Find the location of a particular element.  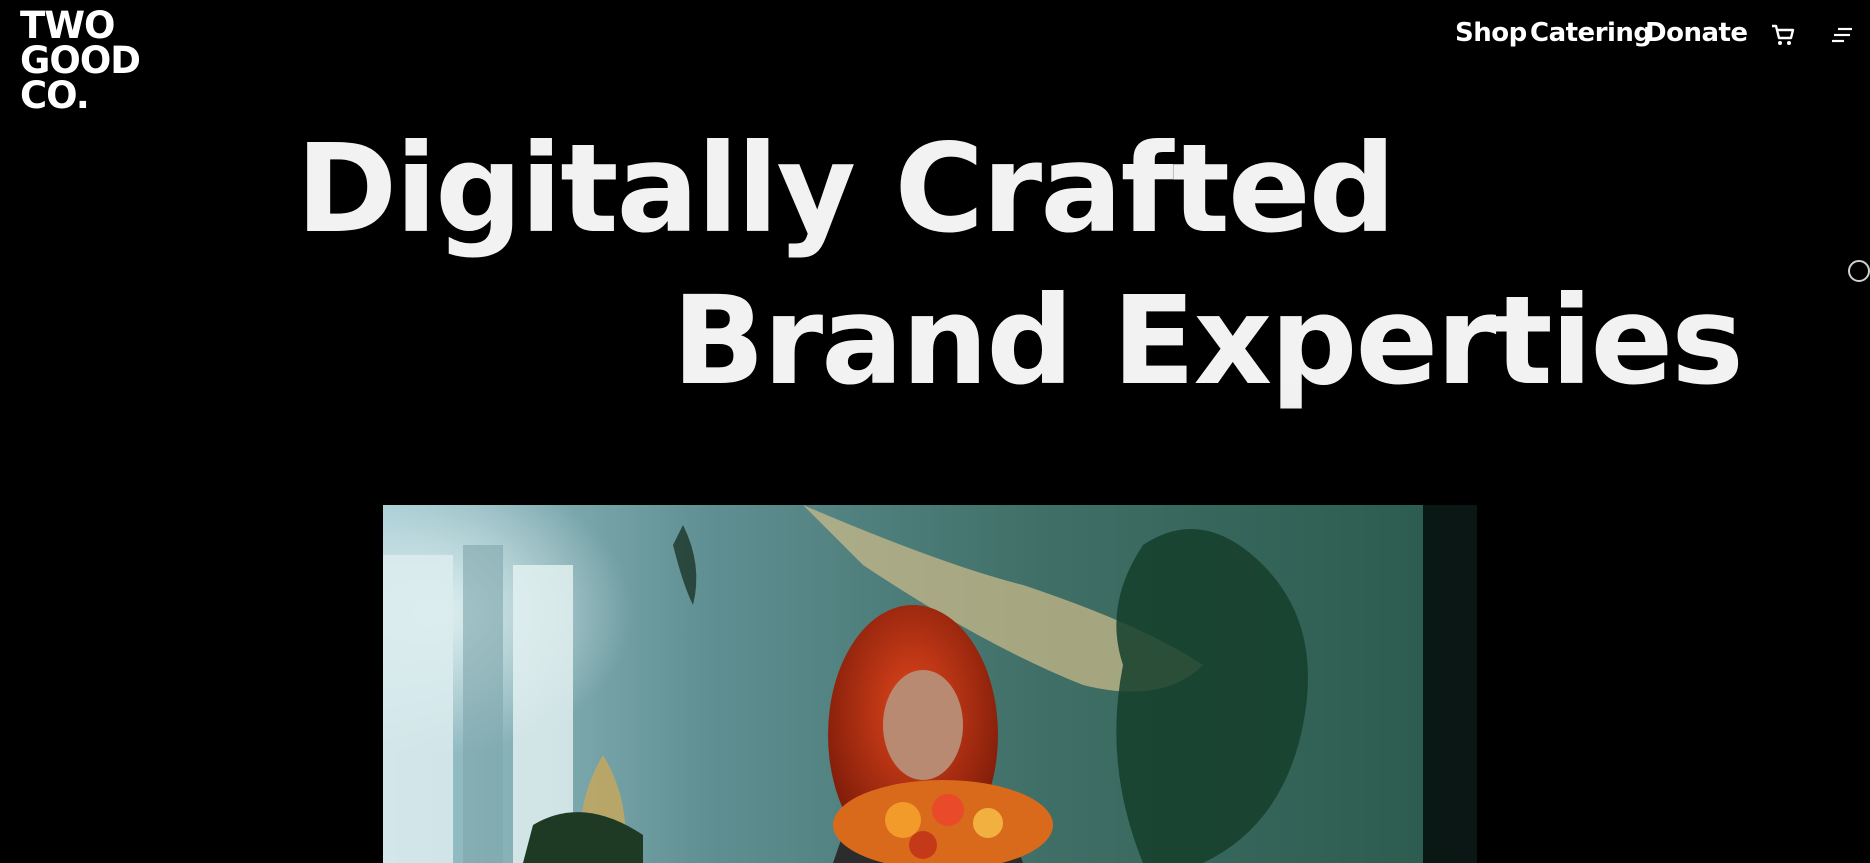

nav-catering-link: Catering is located at coordinates (1591, 33).